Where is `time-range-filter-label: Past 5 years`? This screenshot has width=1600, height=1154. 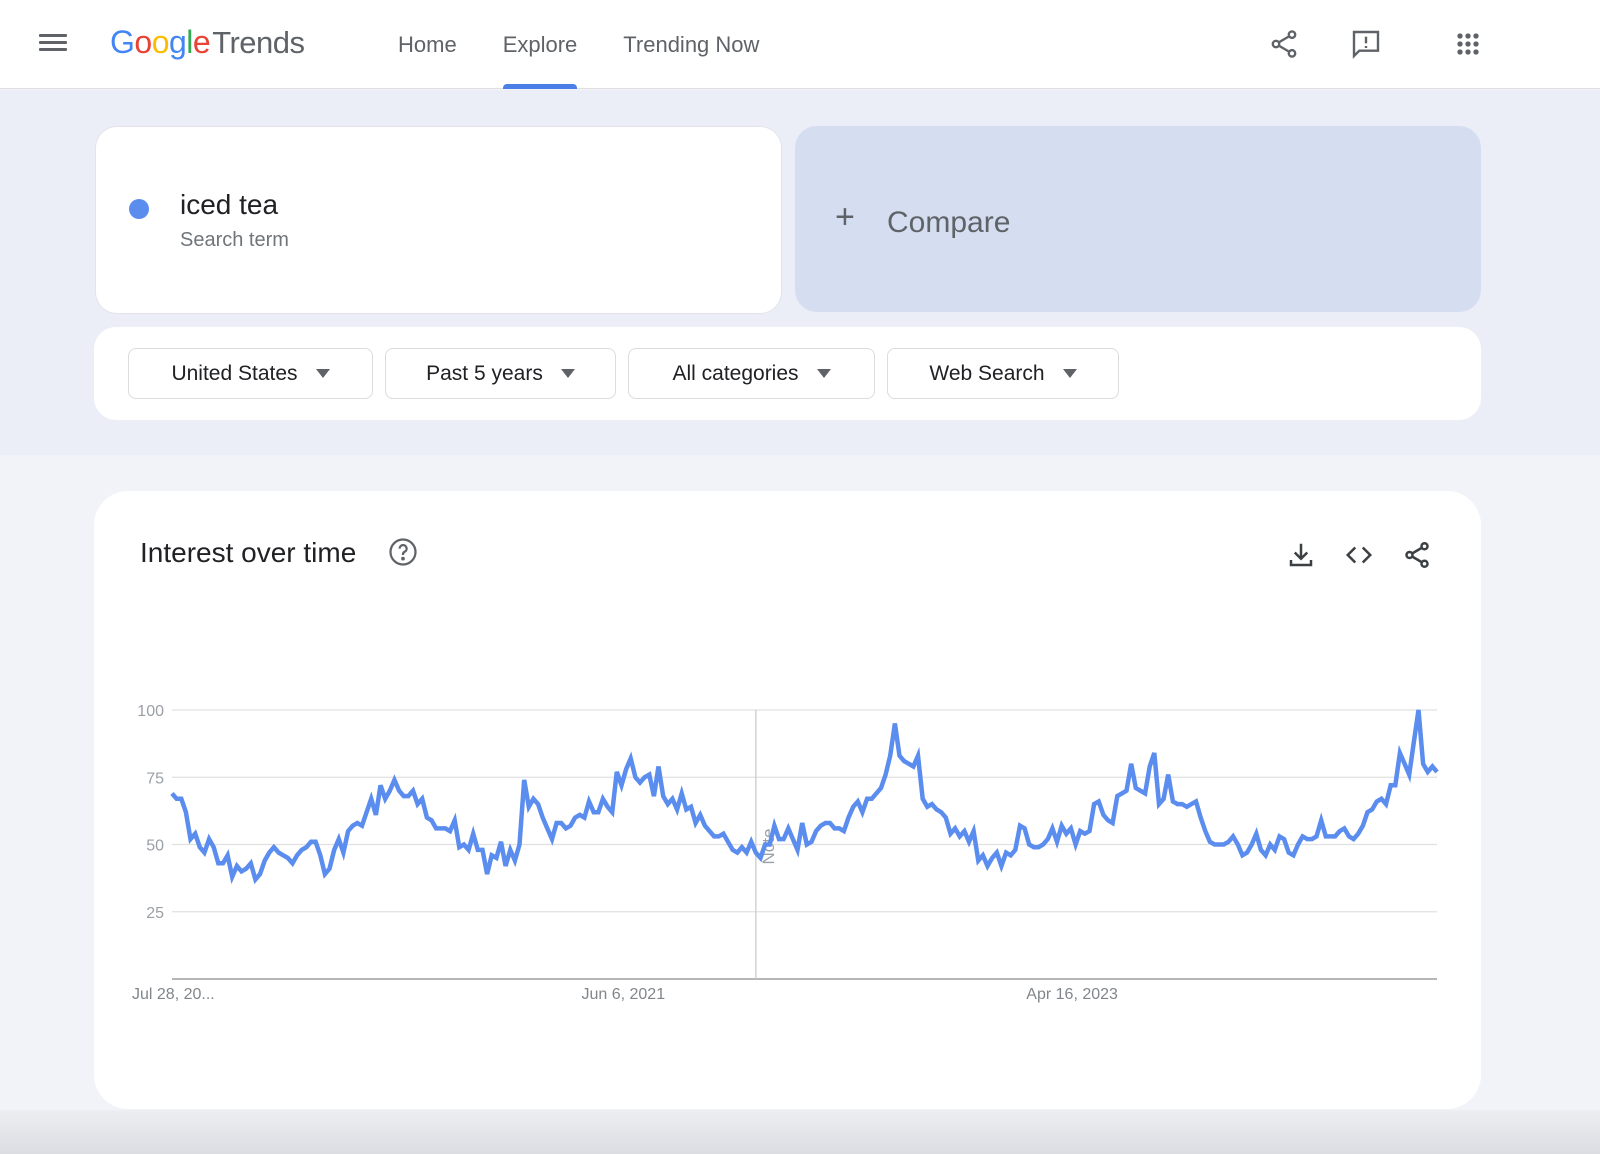 time-range-filter-label: Past 5 years is located at coordinates (484, 373).